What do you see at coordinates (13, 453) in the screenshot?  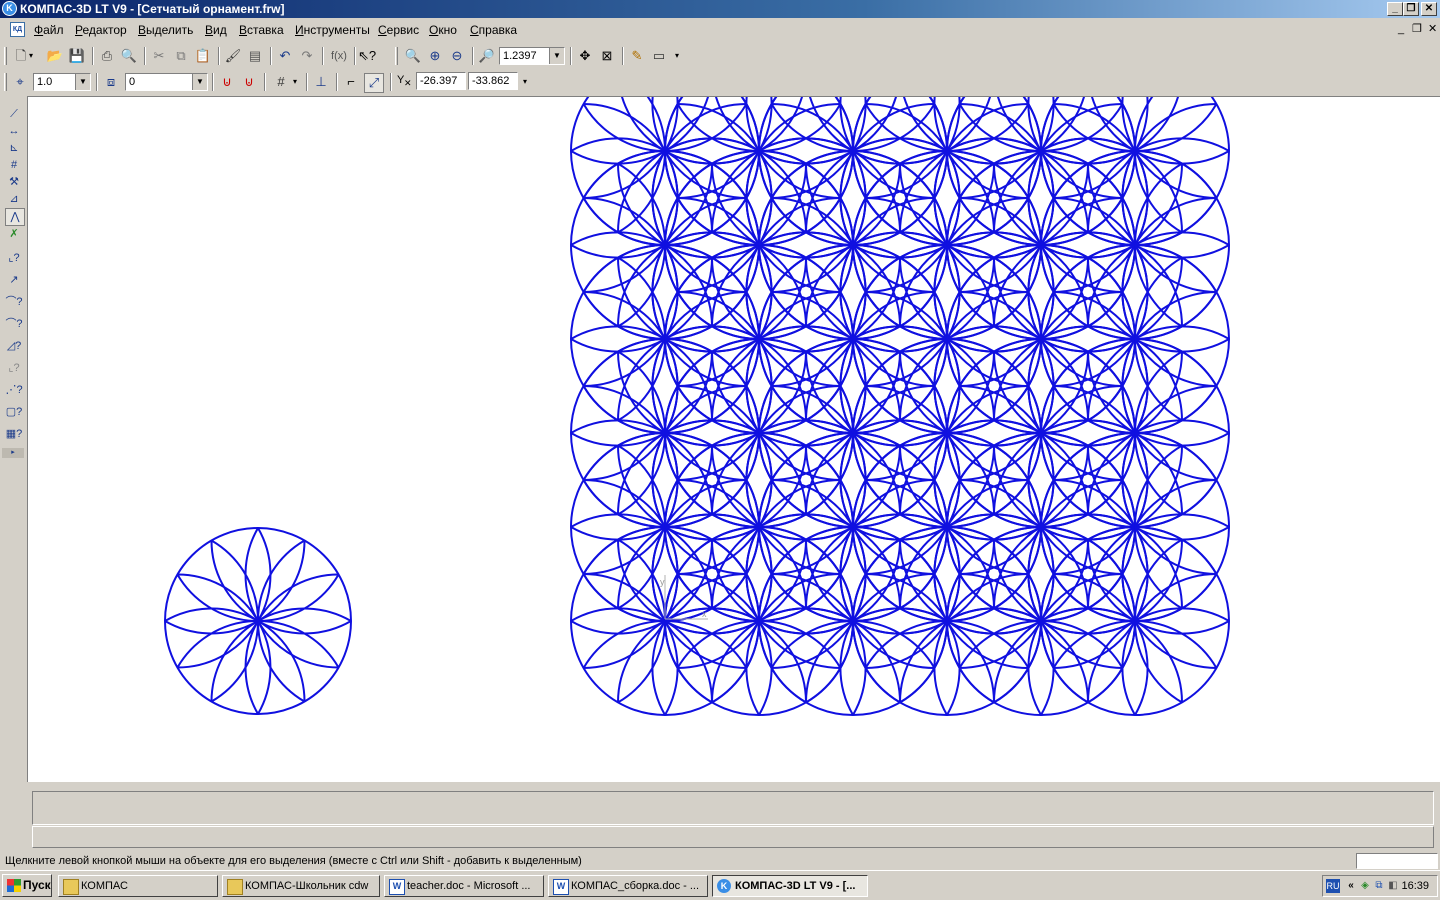 I see `expand-toolbar-icon: ▸` at bounding box center [13, 453].